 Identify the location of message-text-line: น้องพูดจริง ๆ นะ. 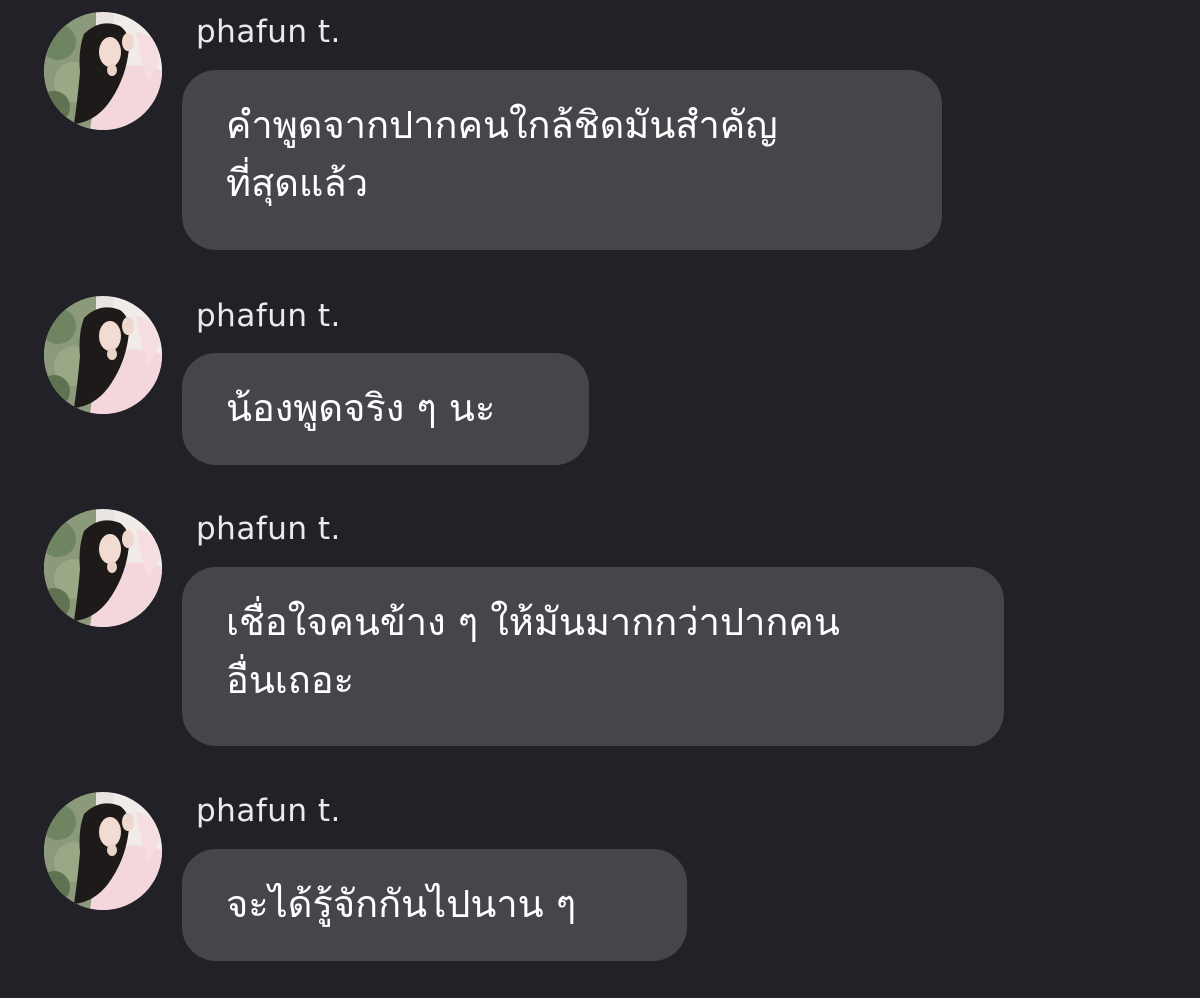
(361, 408).